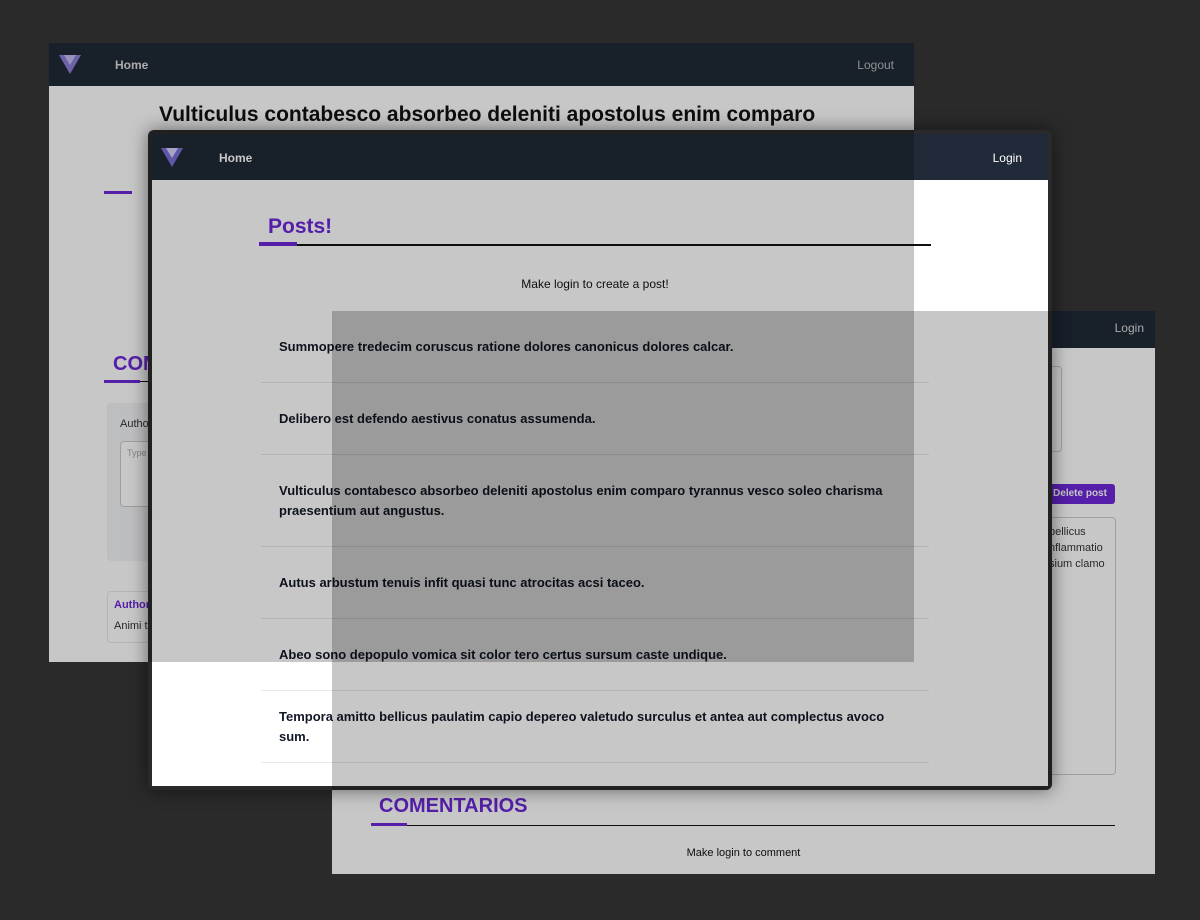  I want to click on page-heading: Posts!, so click(300, 226).